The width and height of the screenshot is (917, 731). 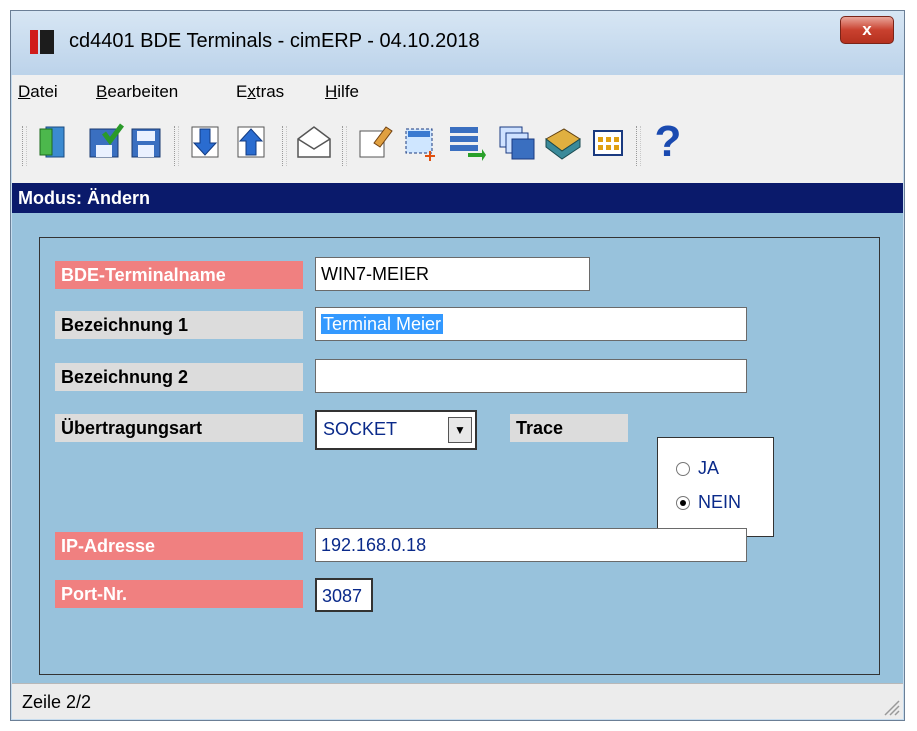 What do you see at coordinates (531, 376) in the screenshot?
I see `bezeichnung2-field` at bounding box center [531, 376].